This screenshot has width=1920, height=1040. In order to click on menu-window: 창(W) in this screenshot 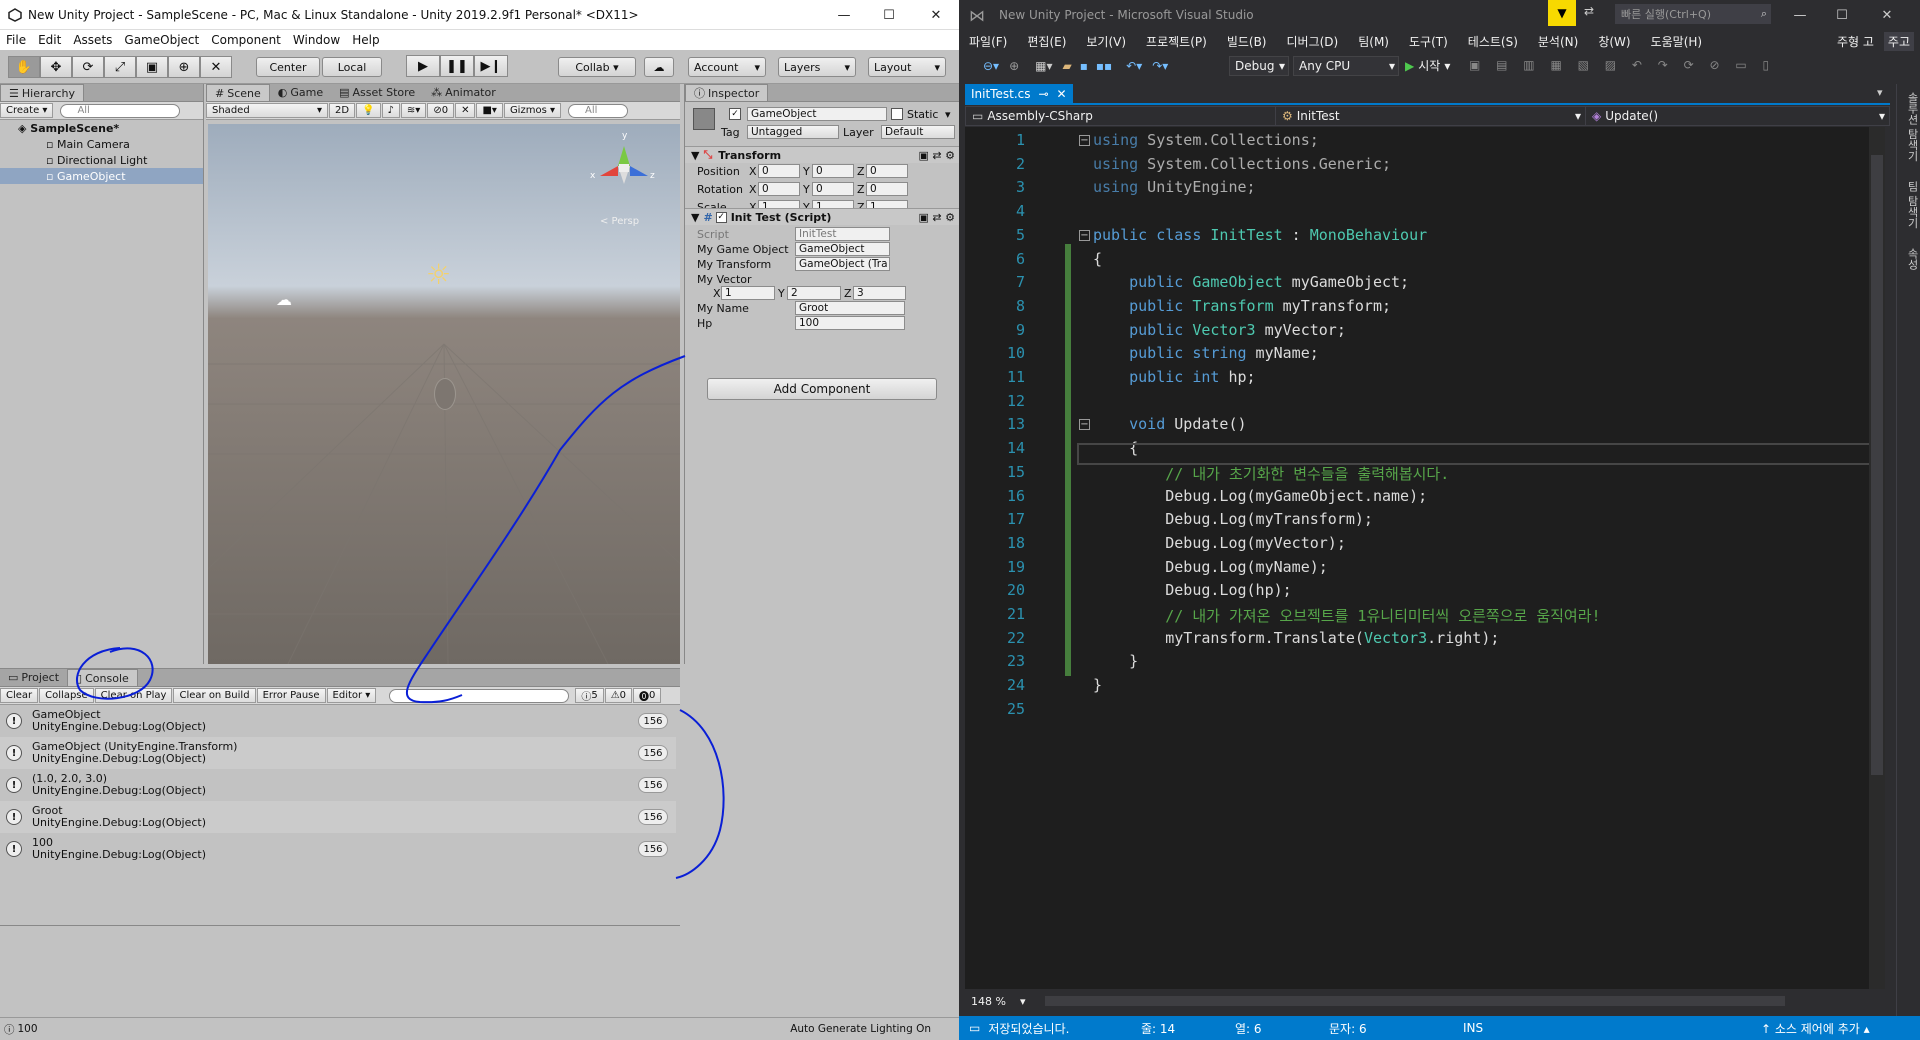, I will do `click(1614, 41)`.